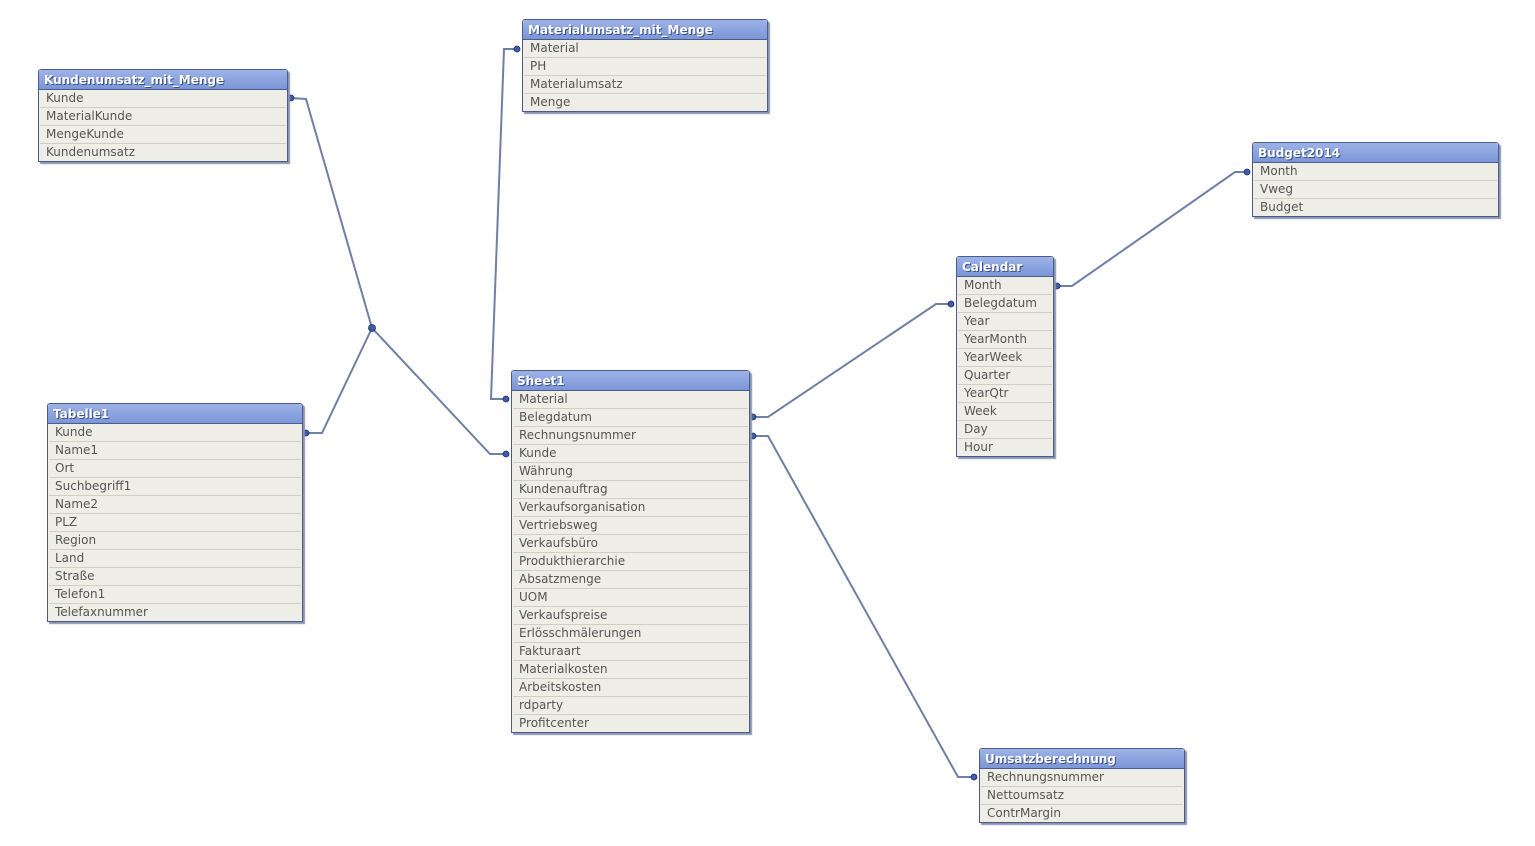 The height and width of the screenshot is (846, 1535). I want to click on field-row: Telefon1, so click(175, 595).